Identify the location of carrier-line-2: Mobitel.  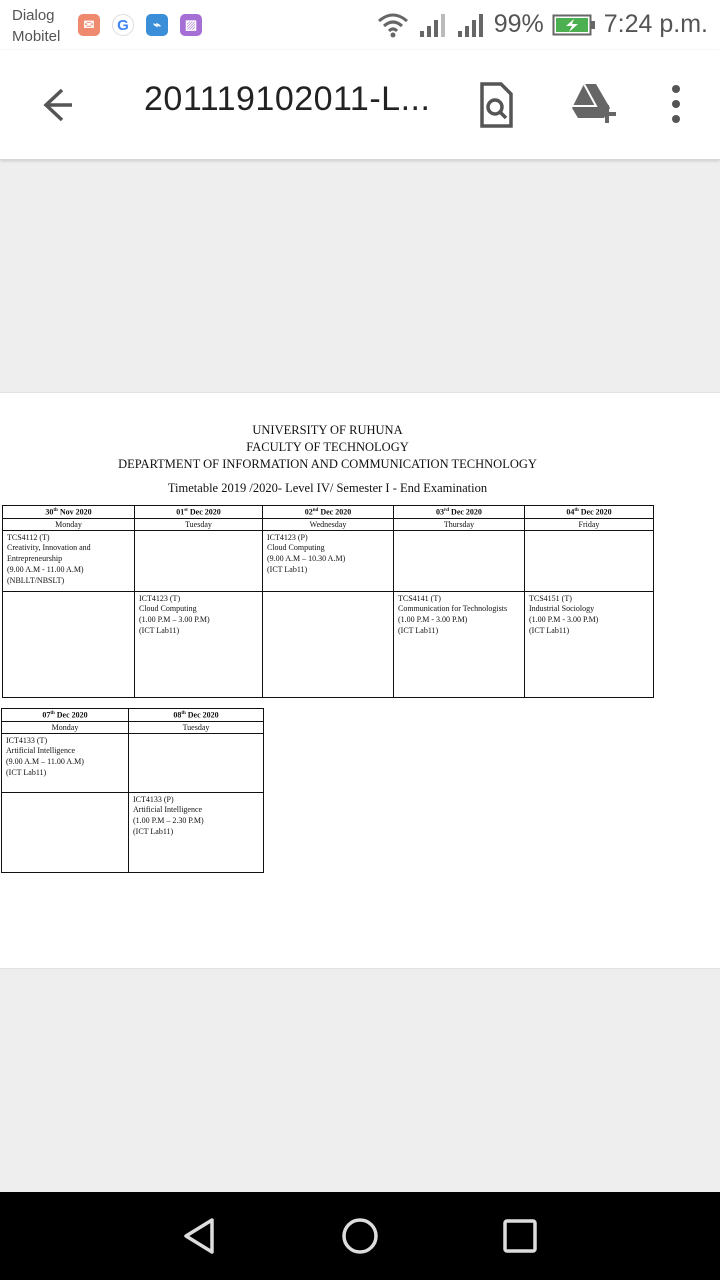
(36, 36).